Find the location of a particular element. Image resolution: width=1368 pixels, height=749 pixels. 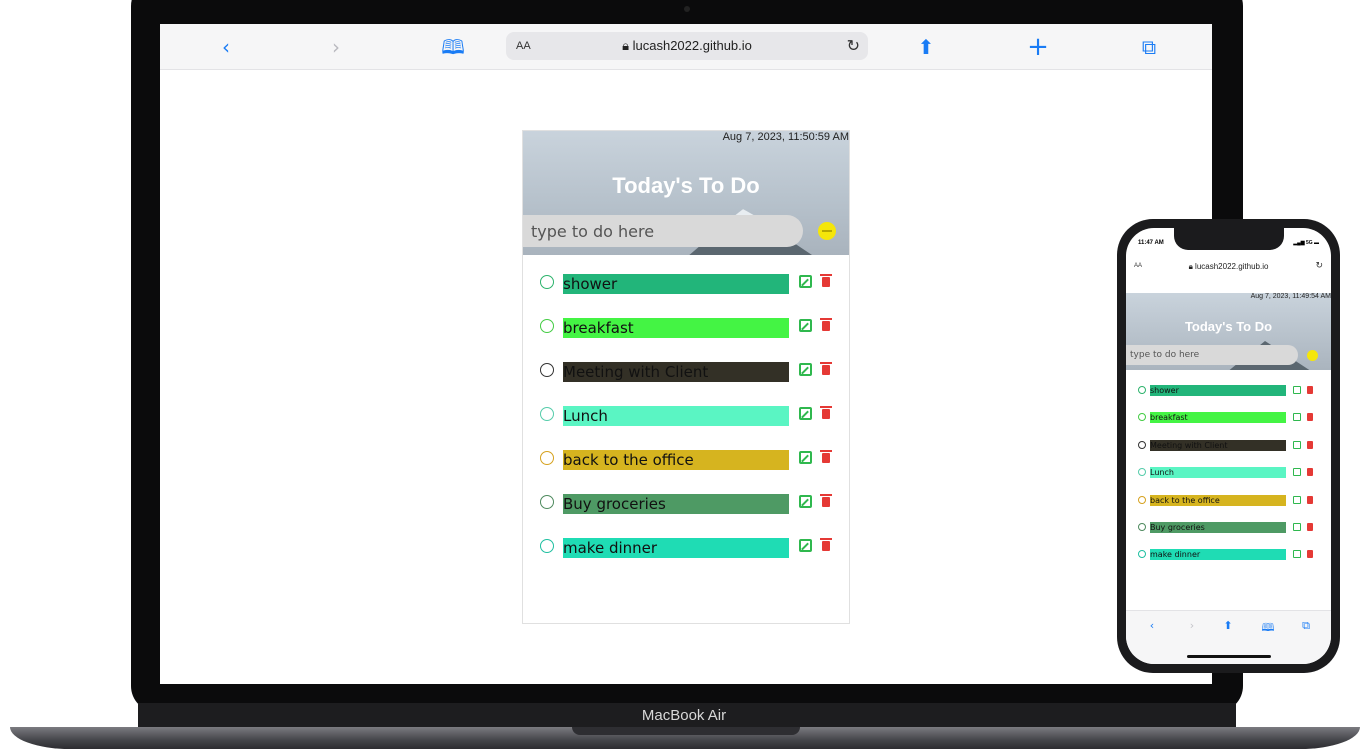

camera-icon is located at coordinates (687, 9).